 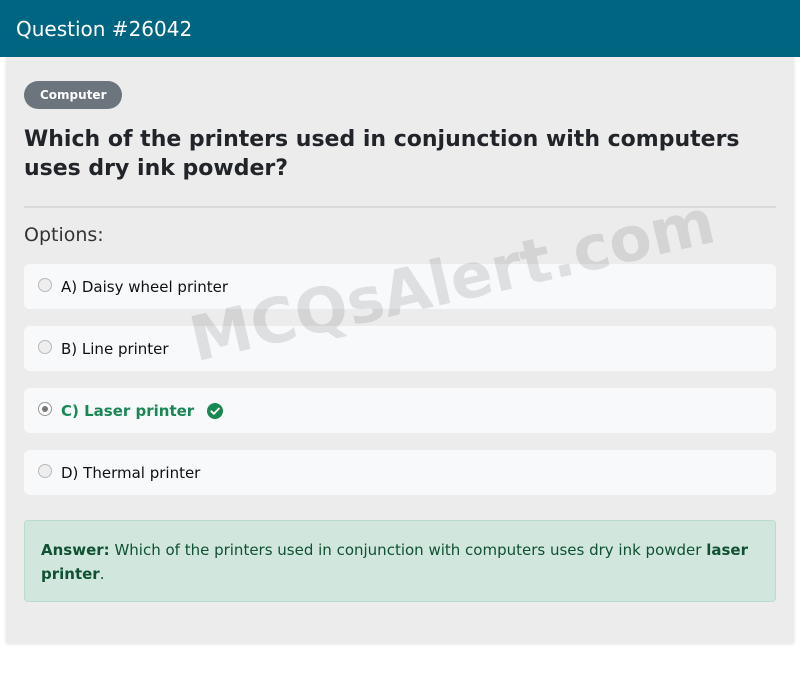 I want to click on option-d: D) Thermal printer, so click(x=400, y=472).